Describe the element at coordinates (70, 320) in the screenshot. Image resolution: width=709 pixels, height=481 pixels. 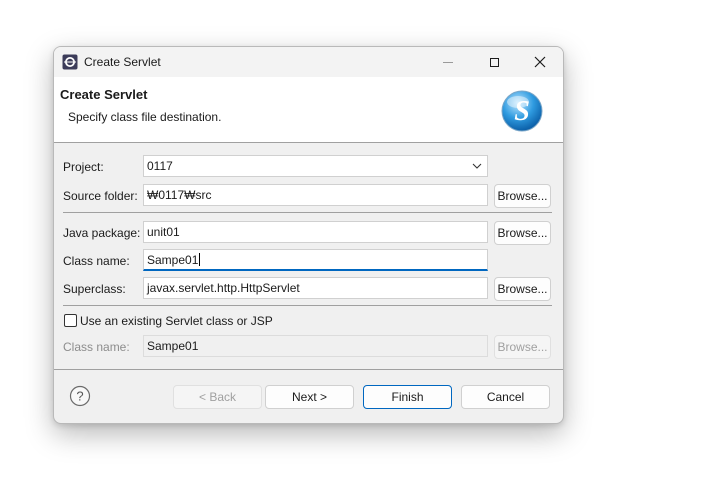
I see `use-existing-checkbox` at that location.